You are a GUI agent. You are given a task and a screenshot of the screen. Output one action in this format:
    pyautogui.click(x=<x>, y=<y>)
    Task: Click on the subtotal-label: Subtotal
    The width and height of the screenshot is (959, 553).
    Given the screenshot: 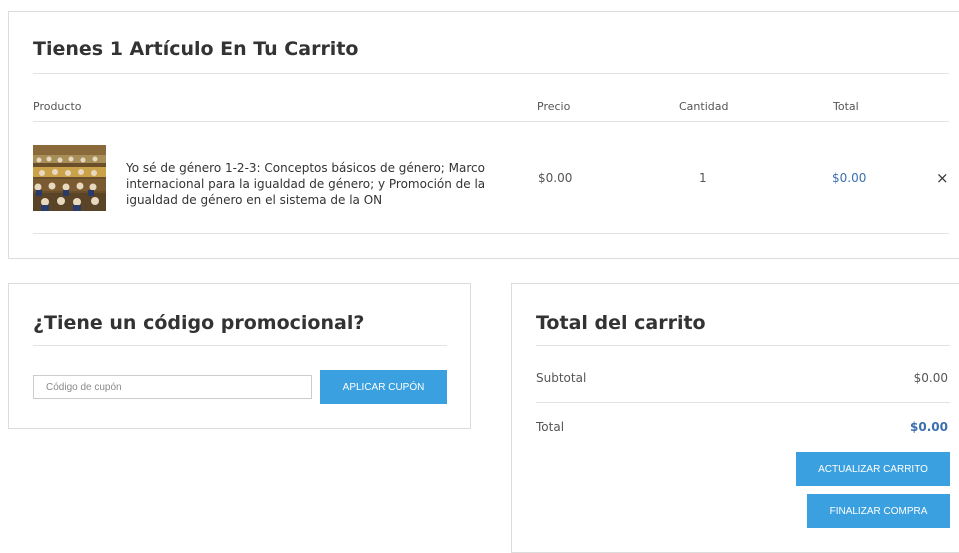 What is the action you would take?
    pyautogui.click(x=561, y=378)
    